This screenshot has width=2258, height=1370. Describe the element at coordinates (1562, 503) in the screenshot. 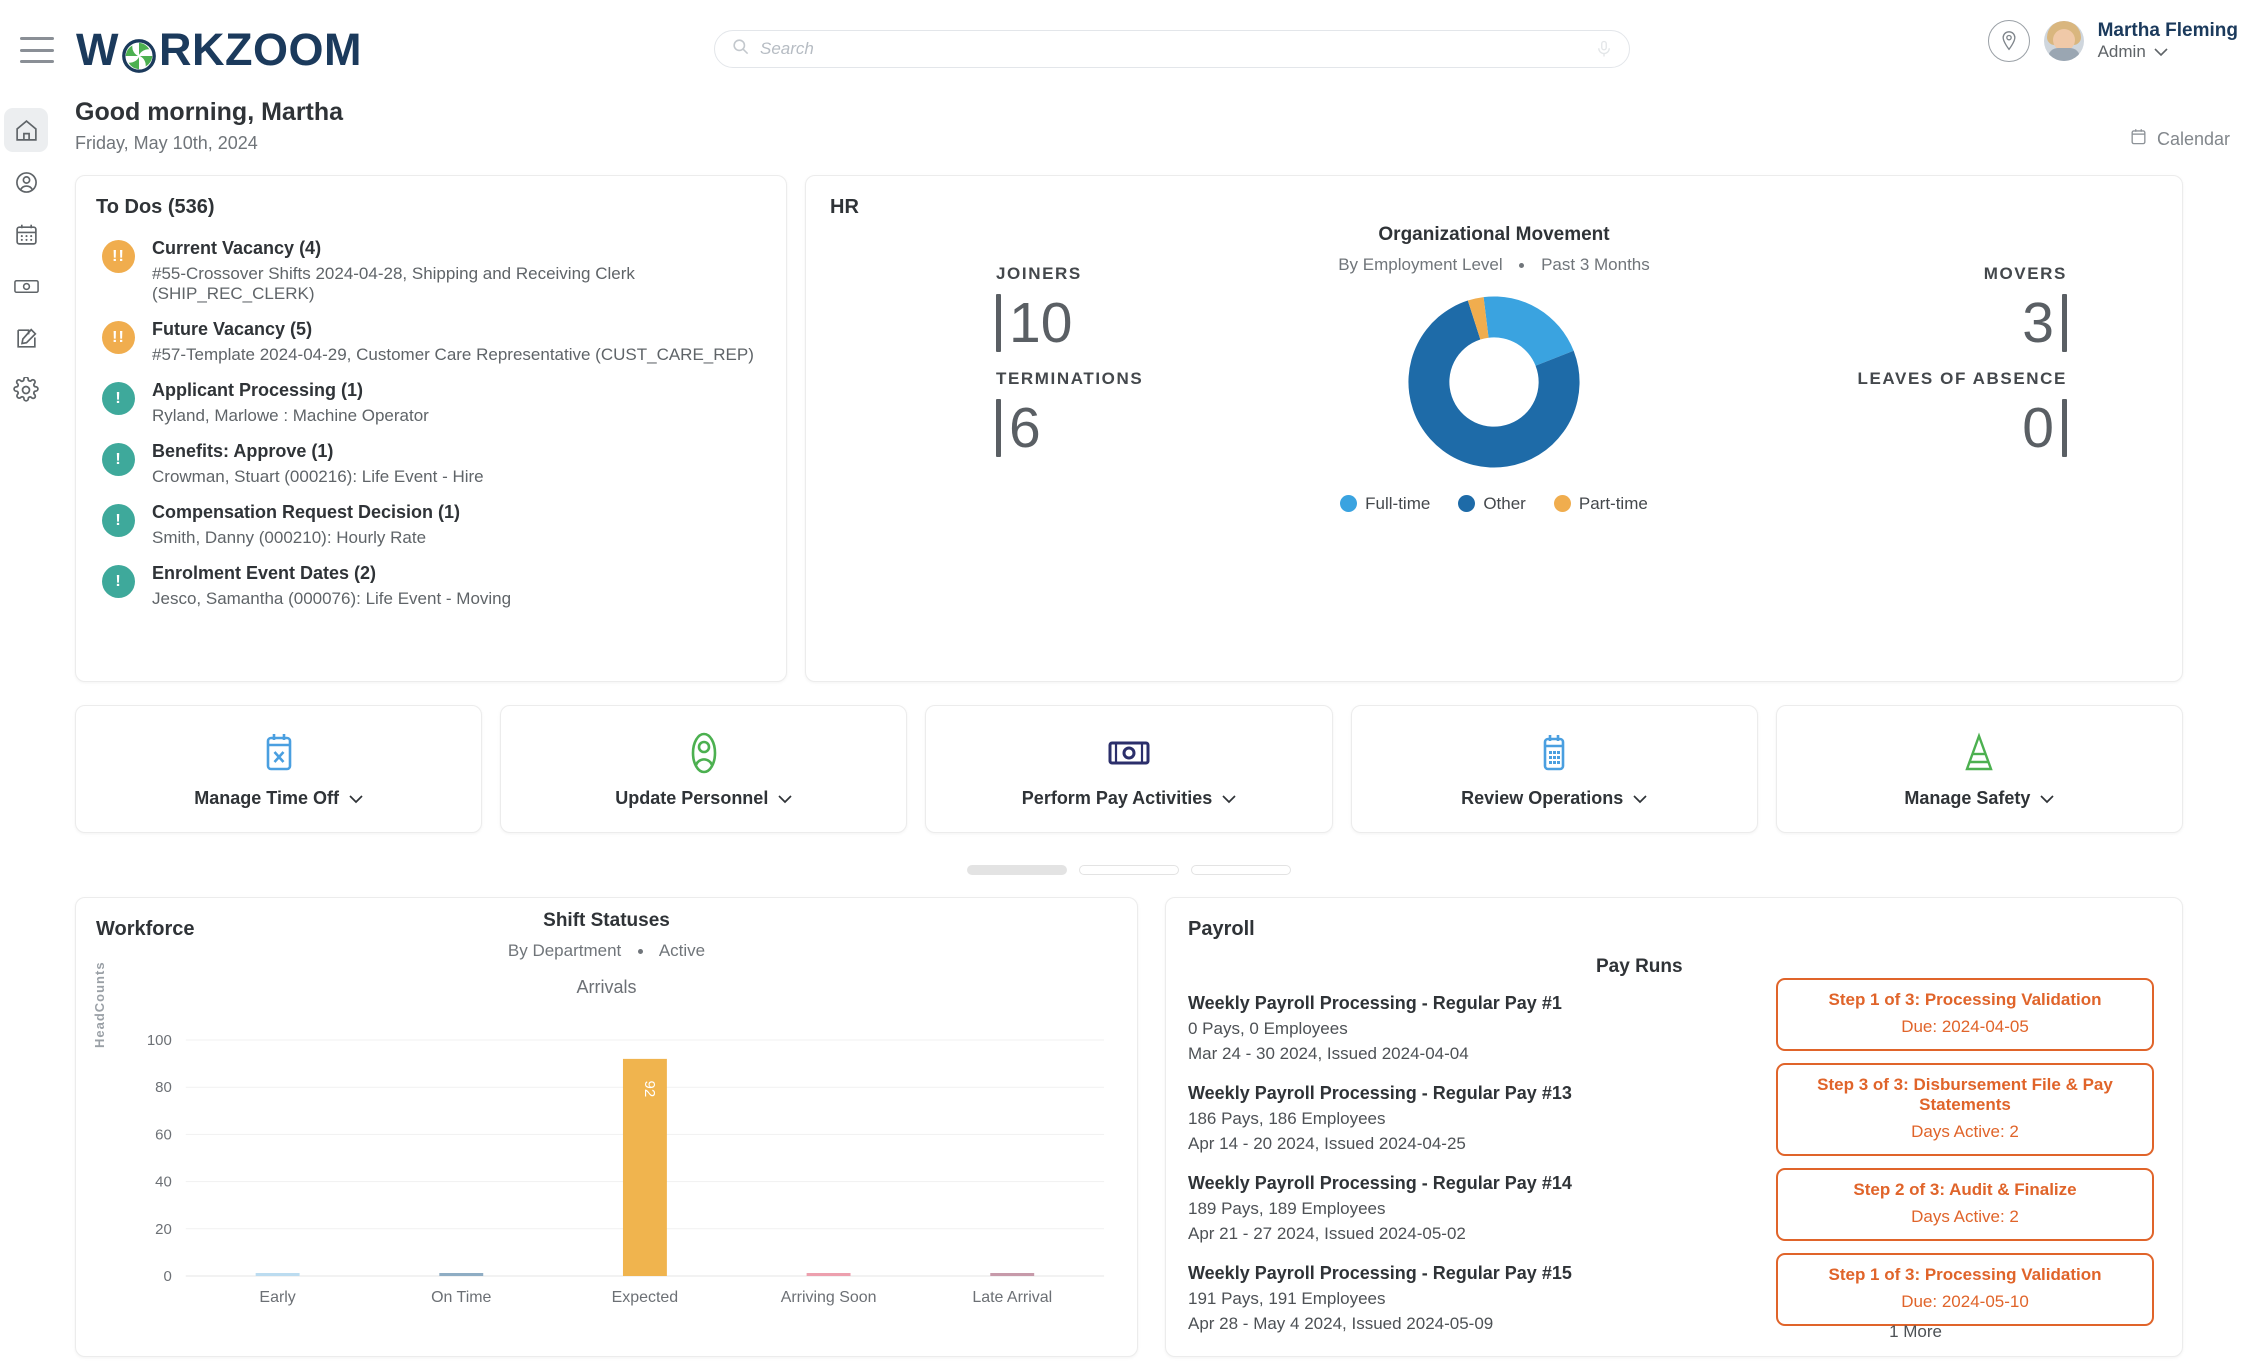

I see `legend-swatch-icon` at that location.